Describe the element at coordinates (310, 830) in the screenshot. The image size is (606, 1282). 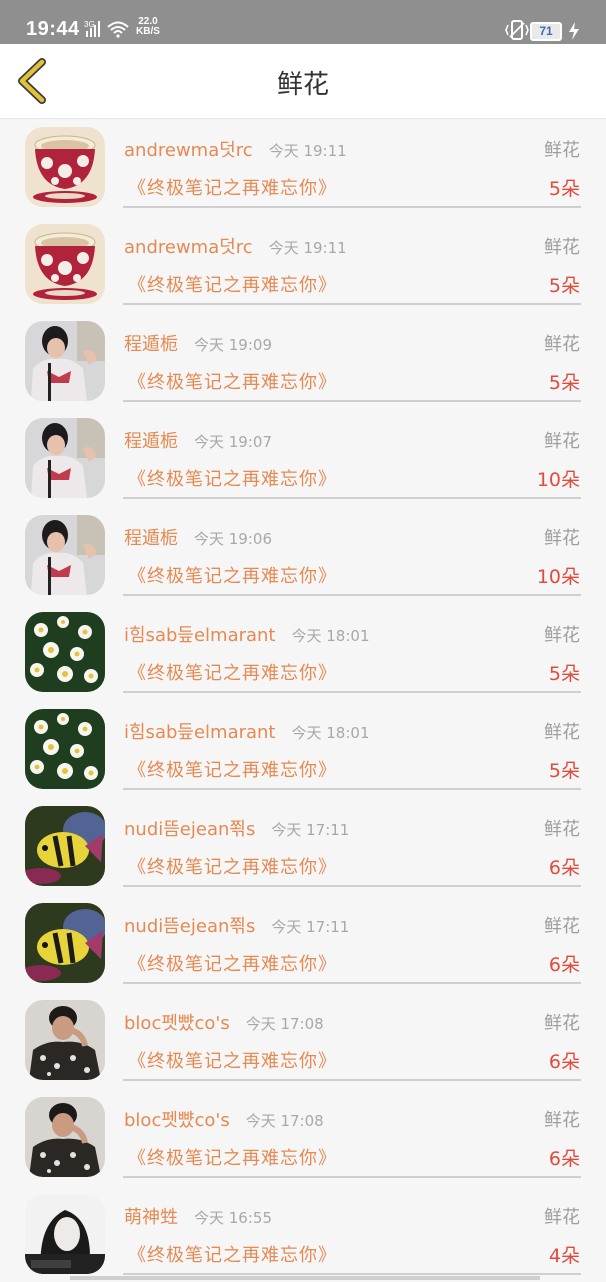
I see `gift-time: 今天 17:11` at that location.